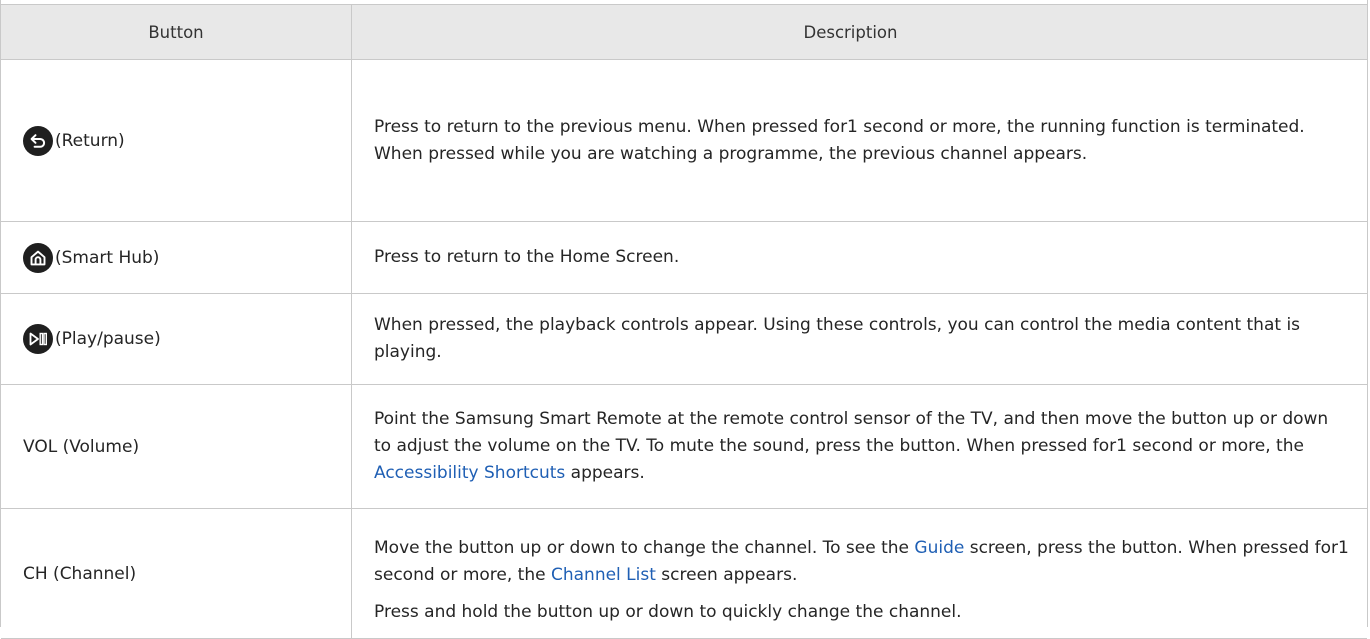 The width and height of the screenshot is (1370, 639). Describe the element at coordinates (108, 339) in the screenshot. I see `button-label: (Play/pause)` at that location.